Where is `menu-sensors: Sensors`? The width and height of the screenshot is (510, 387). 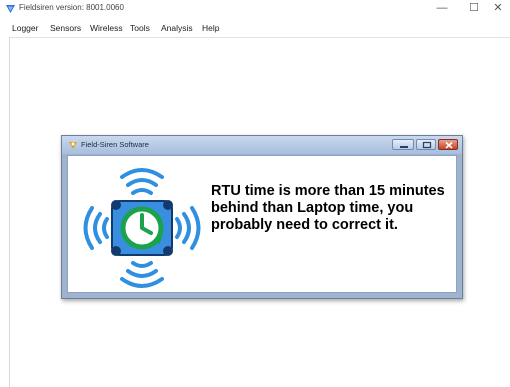 menu-sensors: Sensors is located at coordinates (65, 28).